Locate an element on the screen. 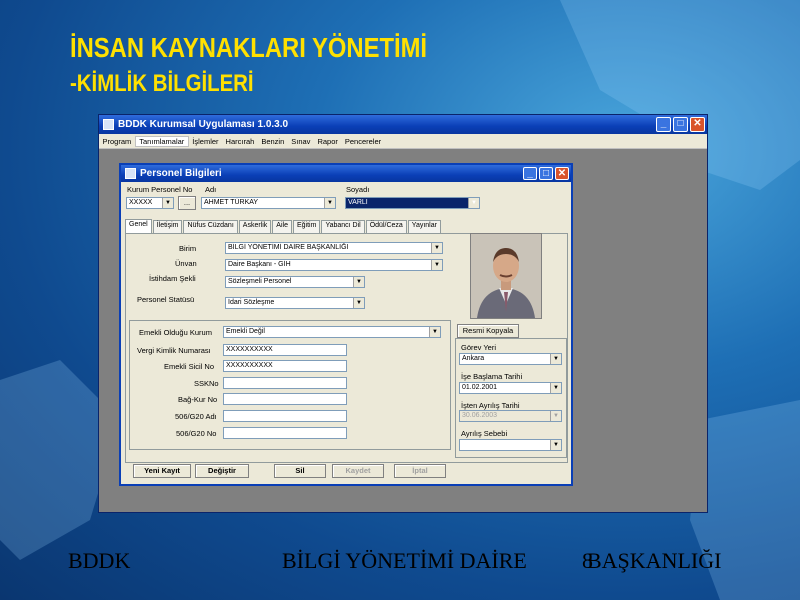 This screenshot has height=600, width=800. baslama-select: 01.02.2001 ▼ is located at coordinates (510, 388).